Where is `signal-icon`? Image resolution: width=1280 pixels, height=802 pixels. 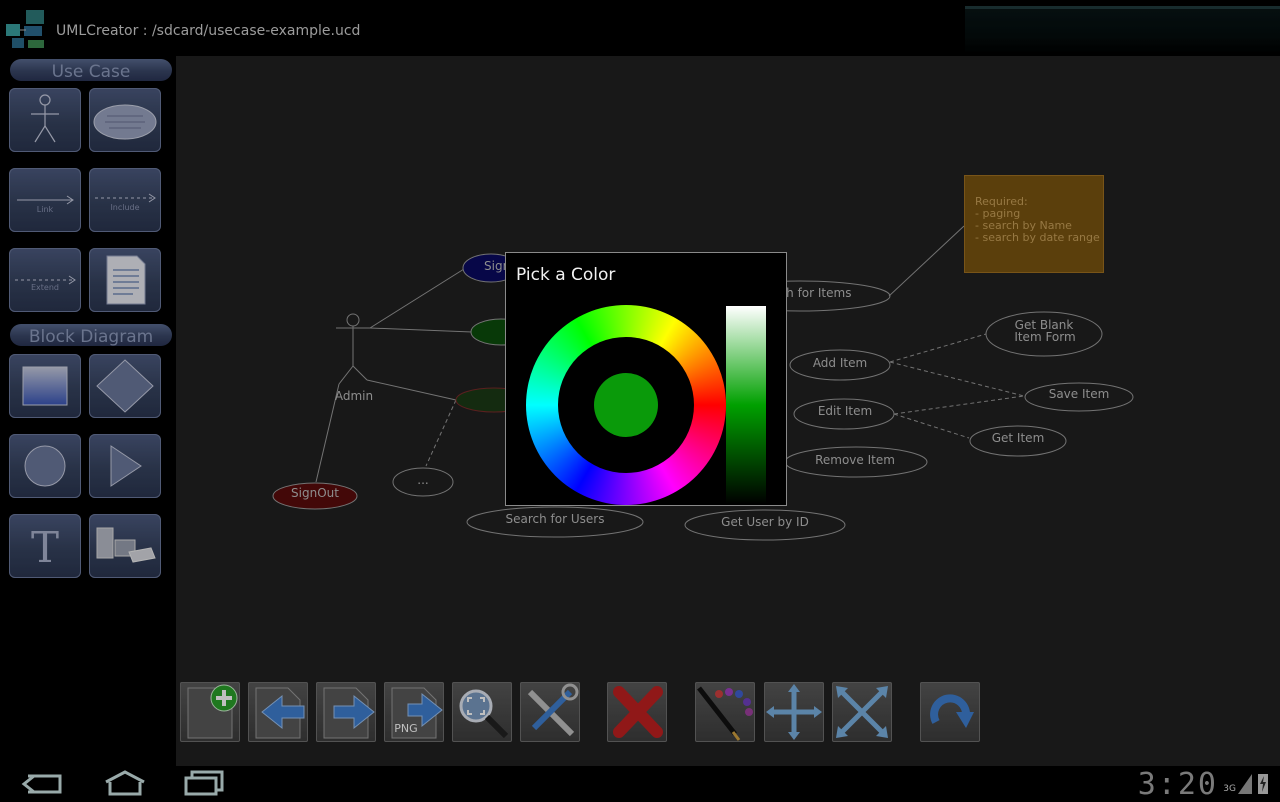 signal-icon is located at coordinates (1245, 784).